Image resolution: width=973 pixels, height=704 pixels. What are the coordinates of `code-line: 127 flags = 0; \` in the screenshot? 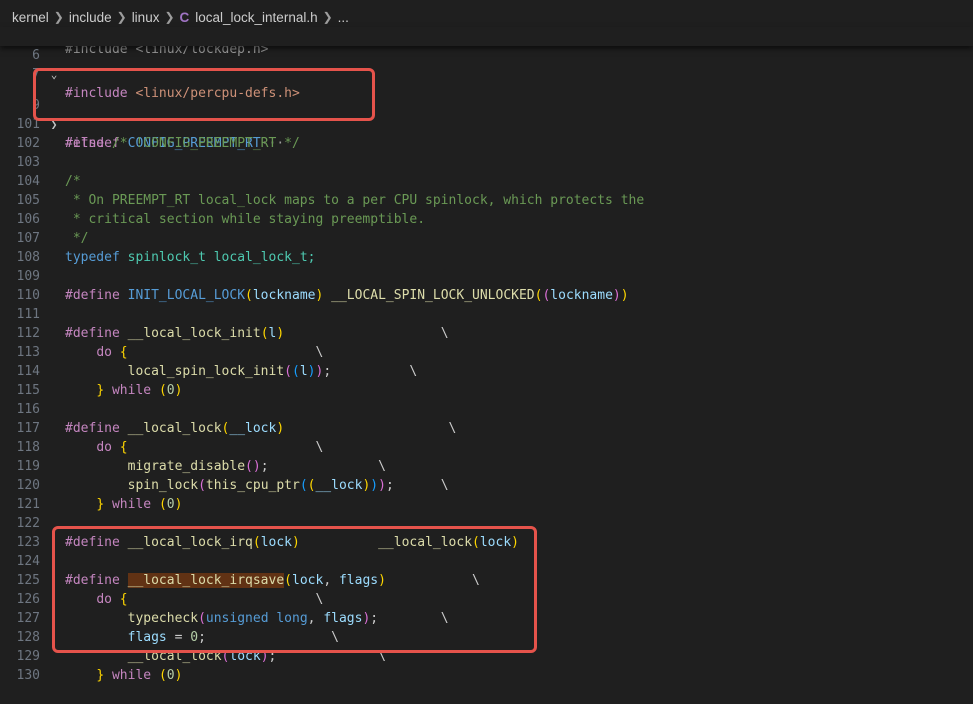 It's located at (486, 617).